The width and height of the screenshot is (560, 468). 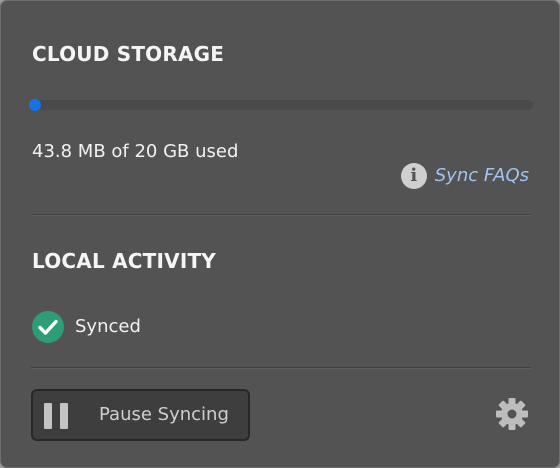 What do you see at coordinates (124, 261) in the screenshot?
I see `local-activity-heading: LOCAL ACTIVITY` at bounding box center [124, 261].